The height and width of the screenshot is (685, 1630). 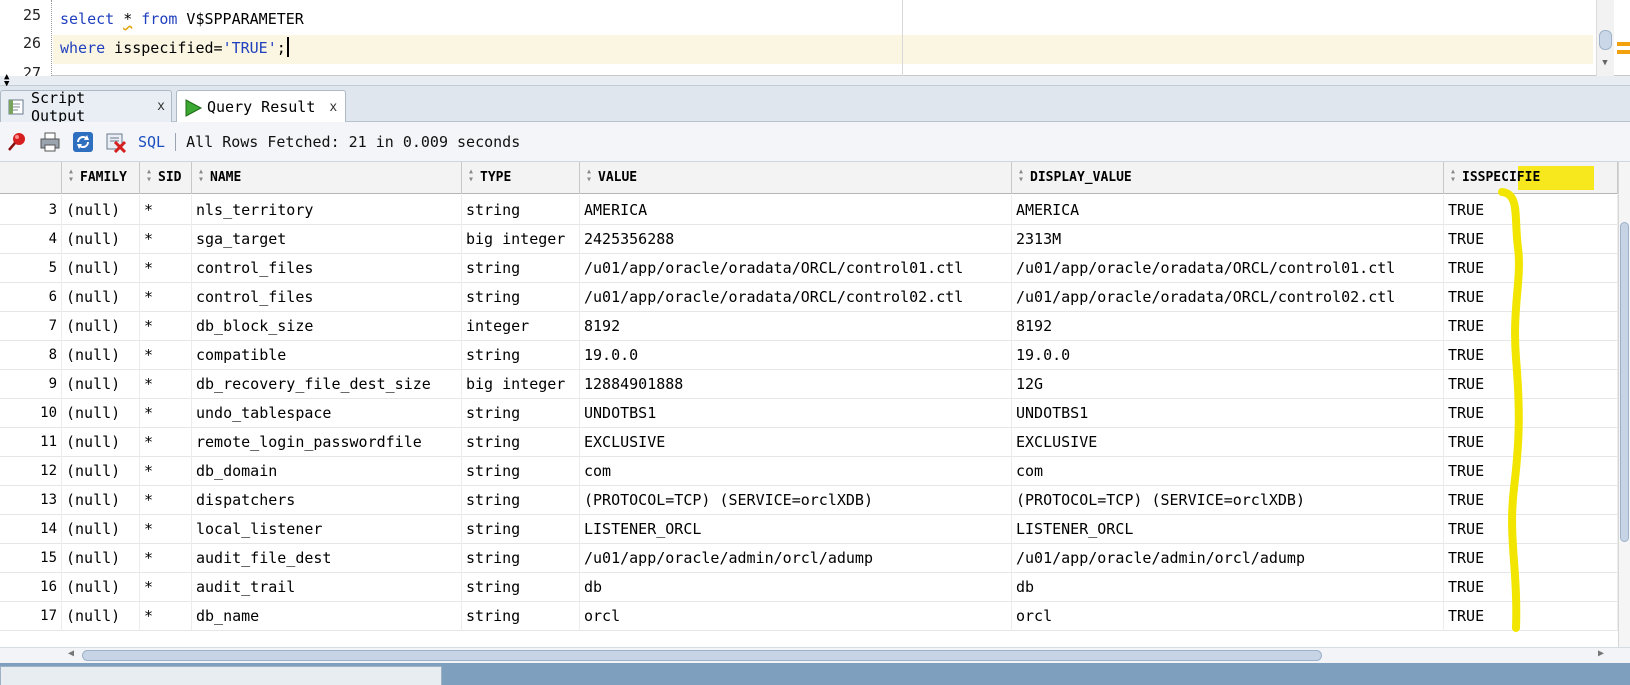 What do you see at coordinates (796, 500) in the screenshot?
I see `cell-value: (PROTOCOL=TCP) (SERVICE=orclXDB)` at bounding box center [796, 500].